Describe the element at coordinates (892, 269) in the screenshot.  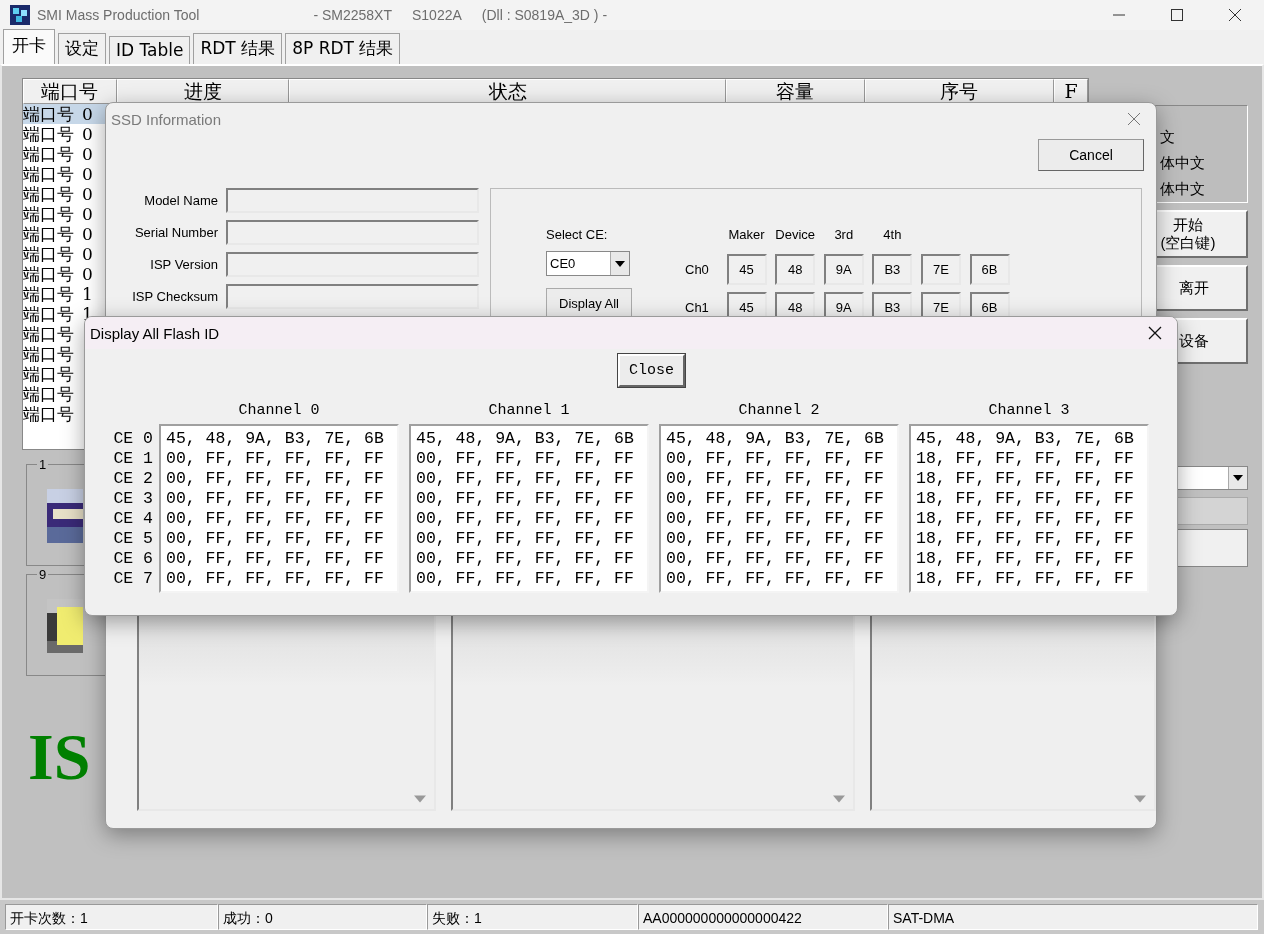
I see `id-byte-field: B3` at that location.